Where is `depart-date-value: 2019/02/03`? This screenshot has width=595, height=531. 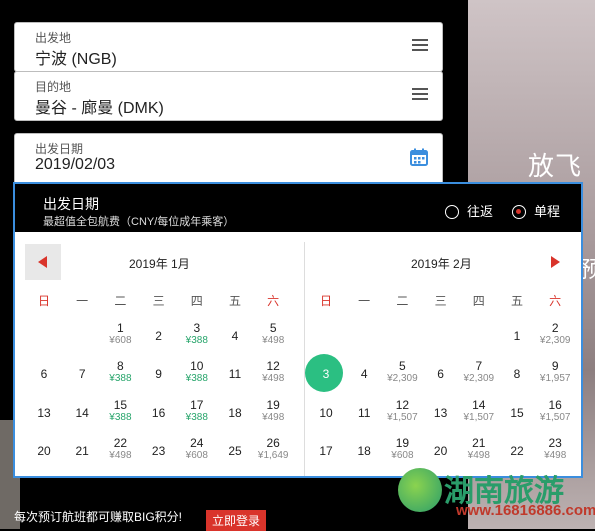
depart-date-value: 2019/02/03 is located at coordinates (75, 164).